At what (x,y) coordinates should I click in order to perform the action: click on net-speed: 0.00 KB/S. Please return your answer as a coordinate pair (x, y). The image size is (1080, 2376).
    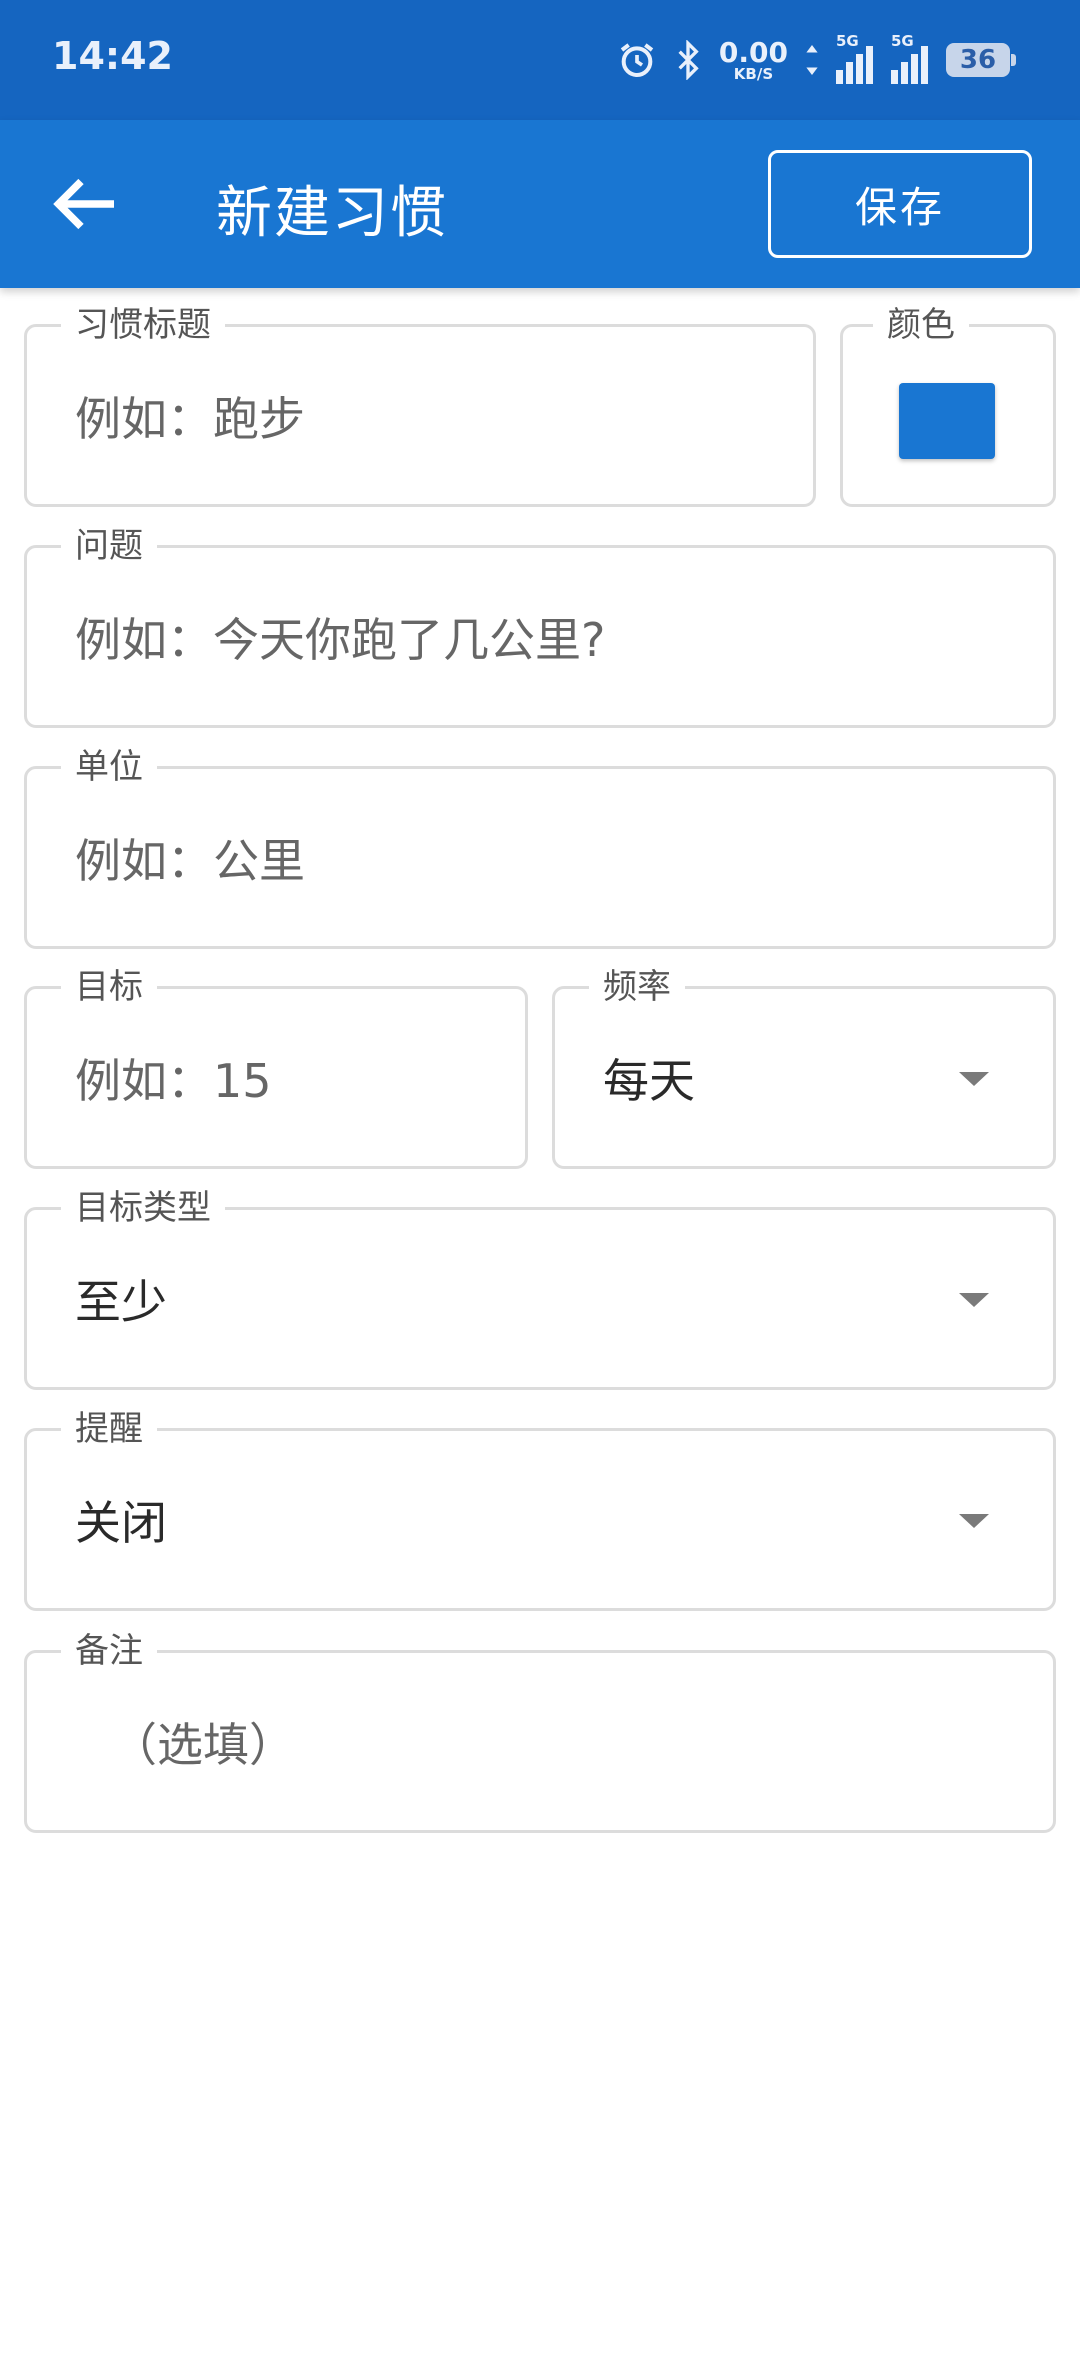
    Looking at the image, I should click on (753, 59).